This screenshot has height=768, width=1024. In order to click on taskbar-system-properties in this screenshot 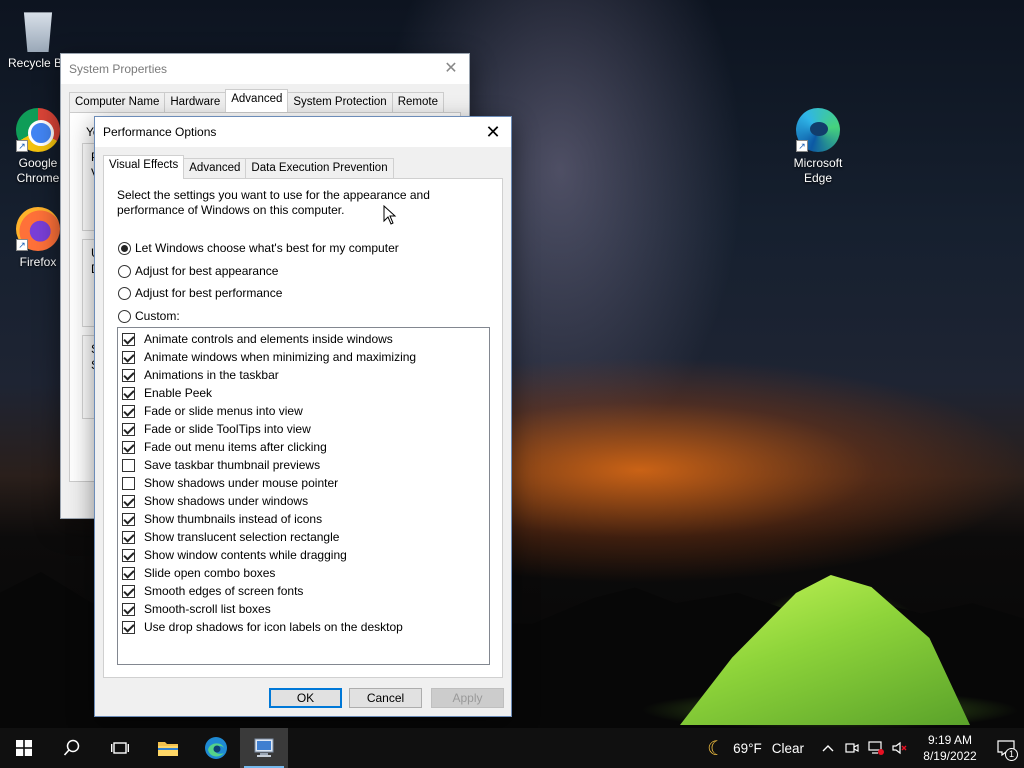, I will do `click(264, 748)`.